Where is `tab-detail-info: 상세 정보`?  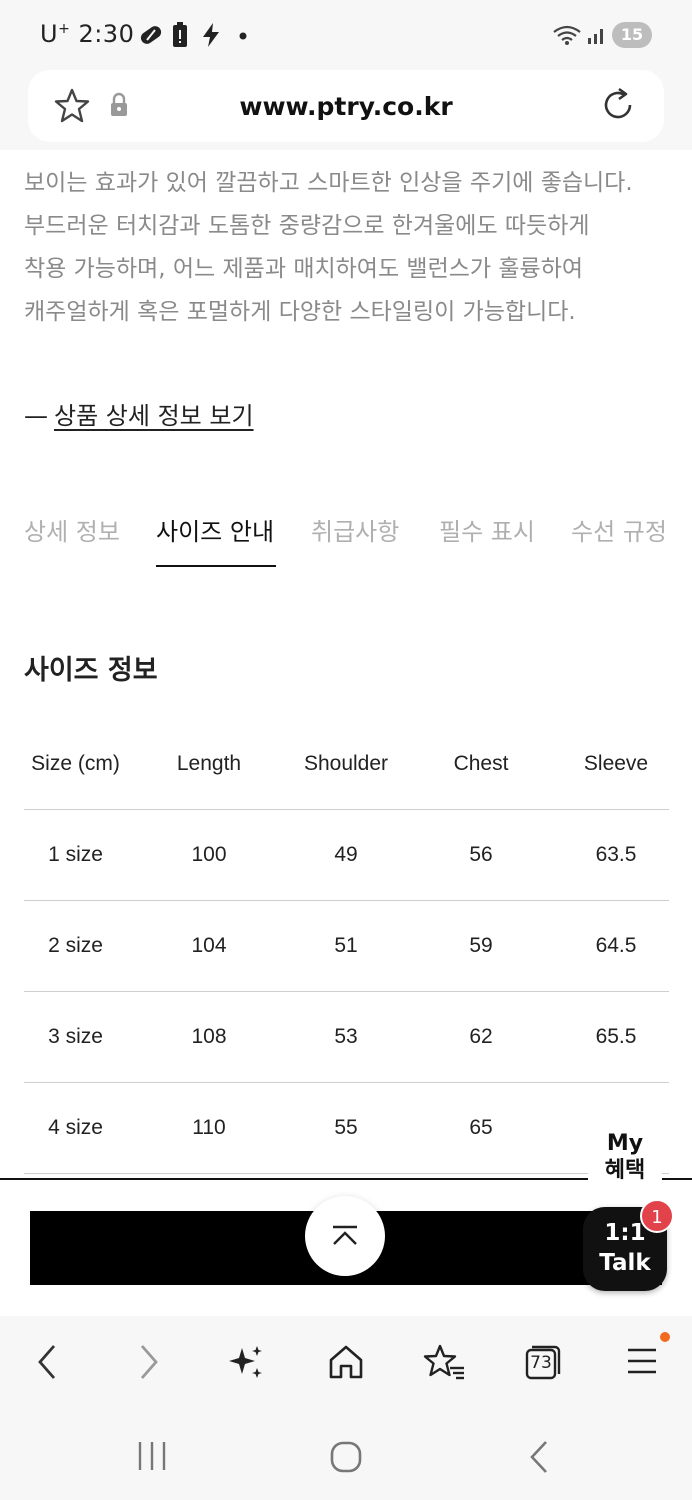 tab-detail-info: 상세 정보 is located at coordinates (72, 529).